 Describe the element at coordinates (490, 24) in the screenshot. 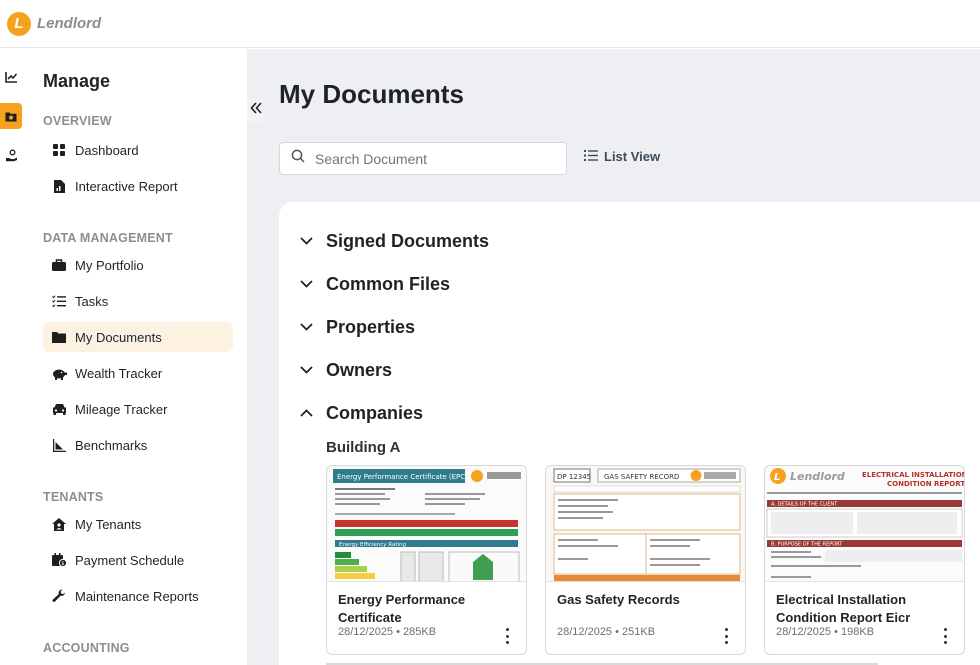

I see `top-bar: L Lendlord` at that location.